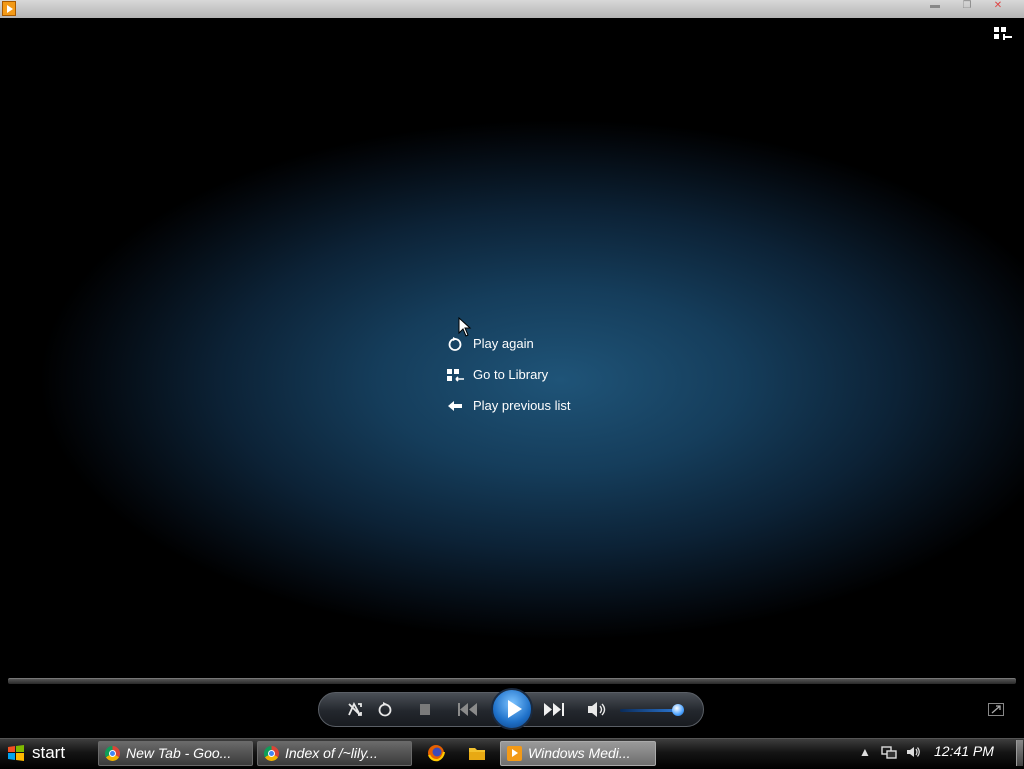  I want to click on play-button, so click(512, 709).